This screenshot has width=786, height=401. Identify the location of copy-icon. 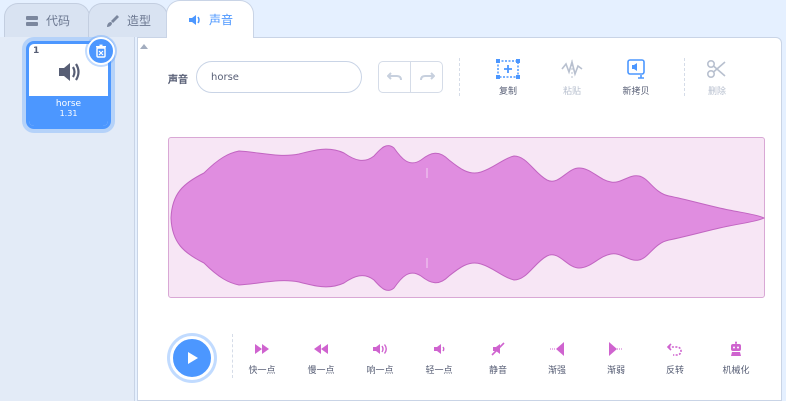
(508, 69).